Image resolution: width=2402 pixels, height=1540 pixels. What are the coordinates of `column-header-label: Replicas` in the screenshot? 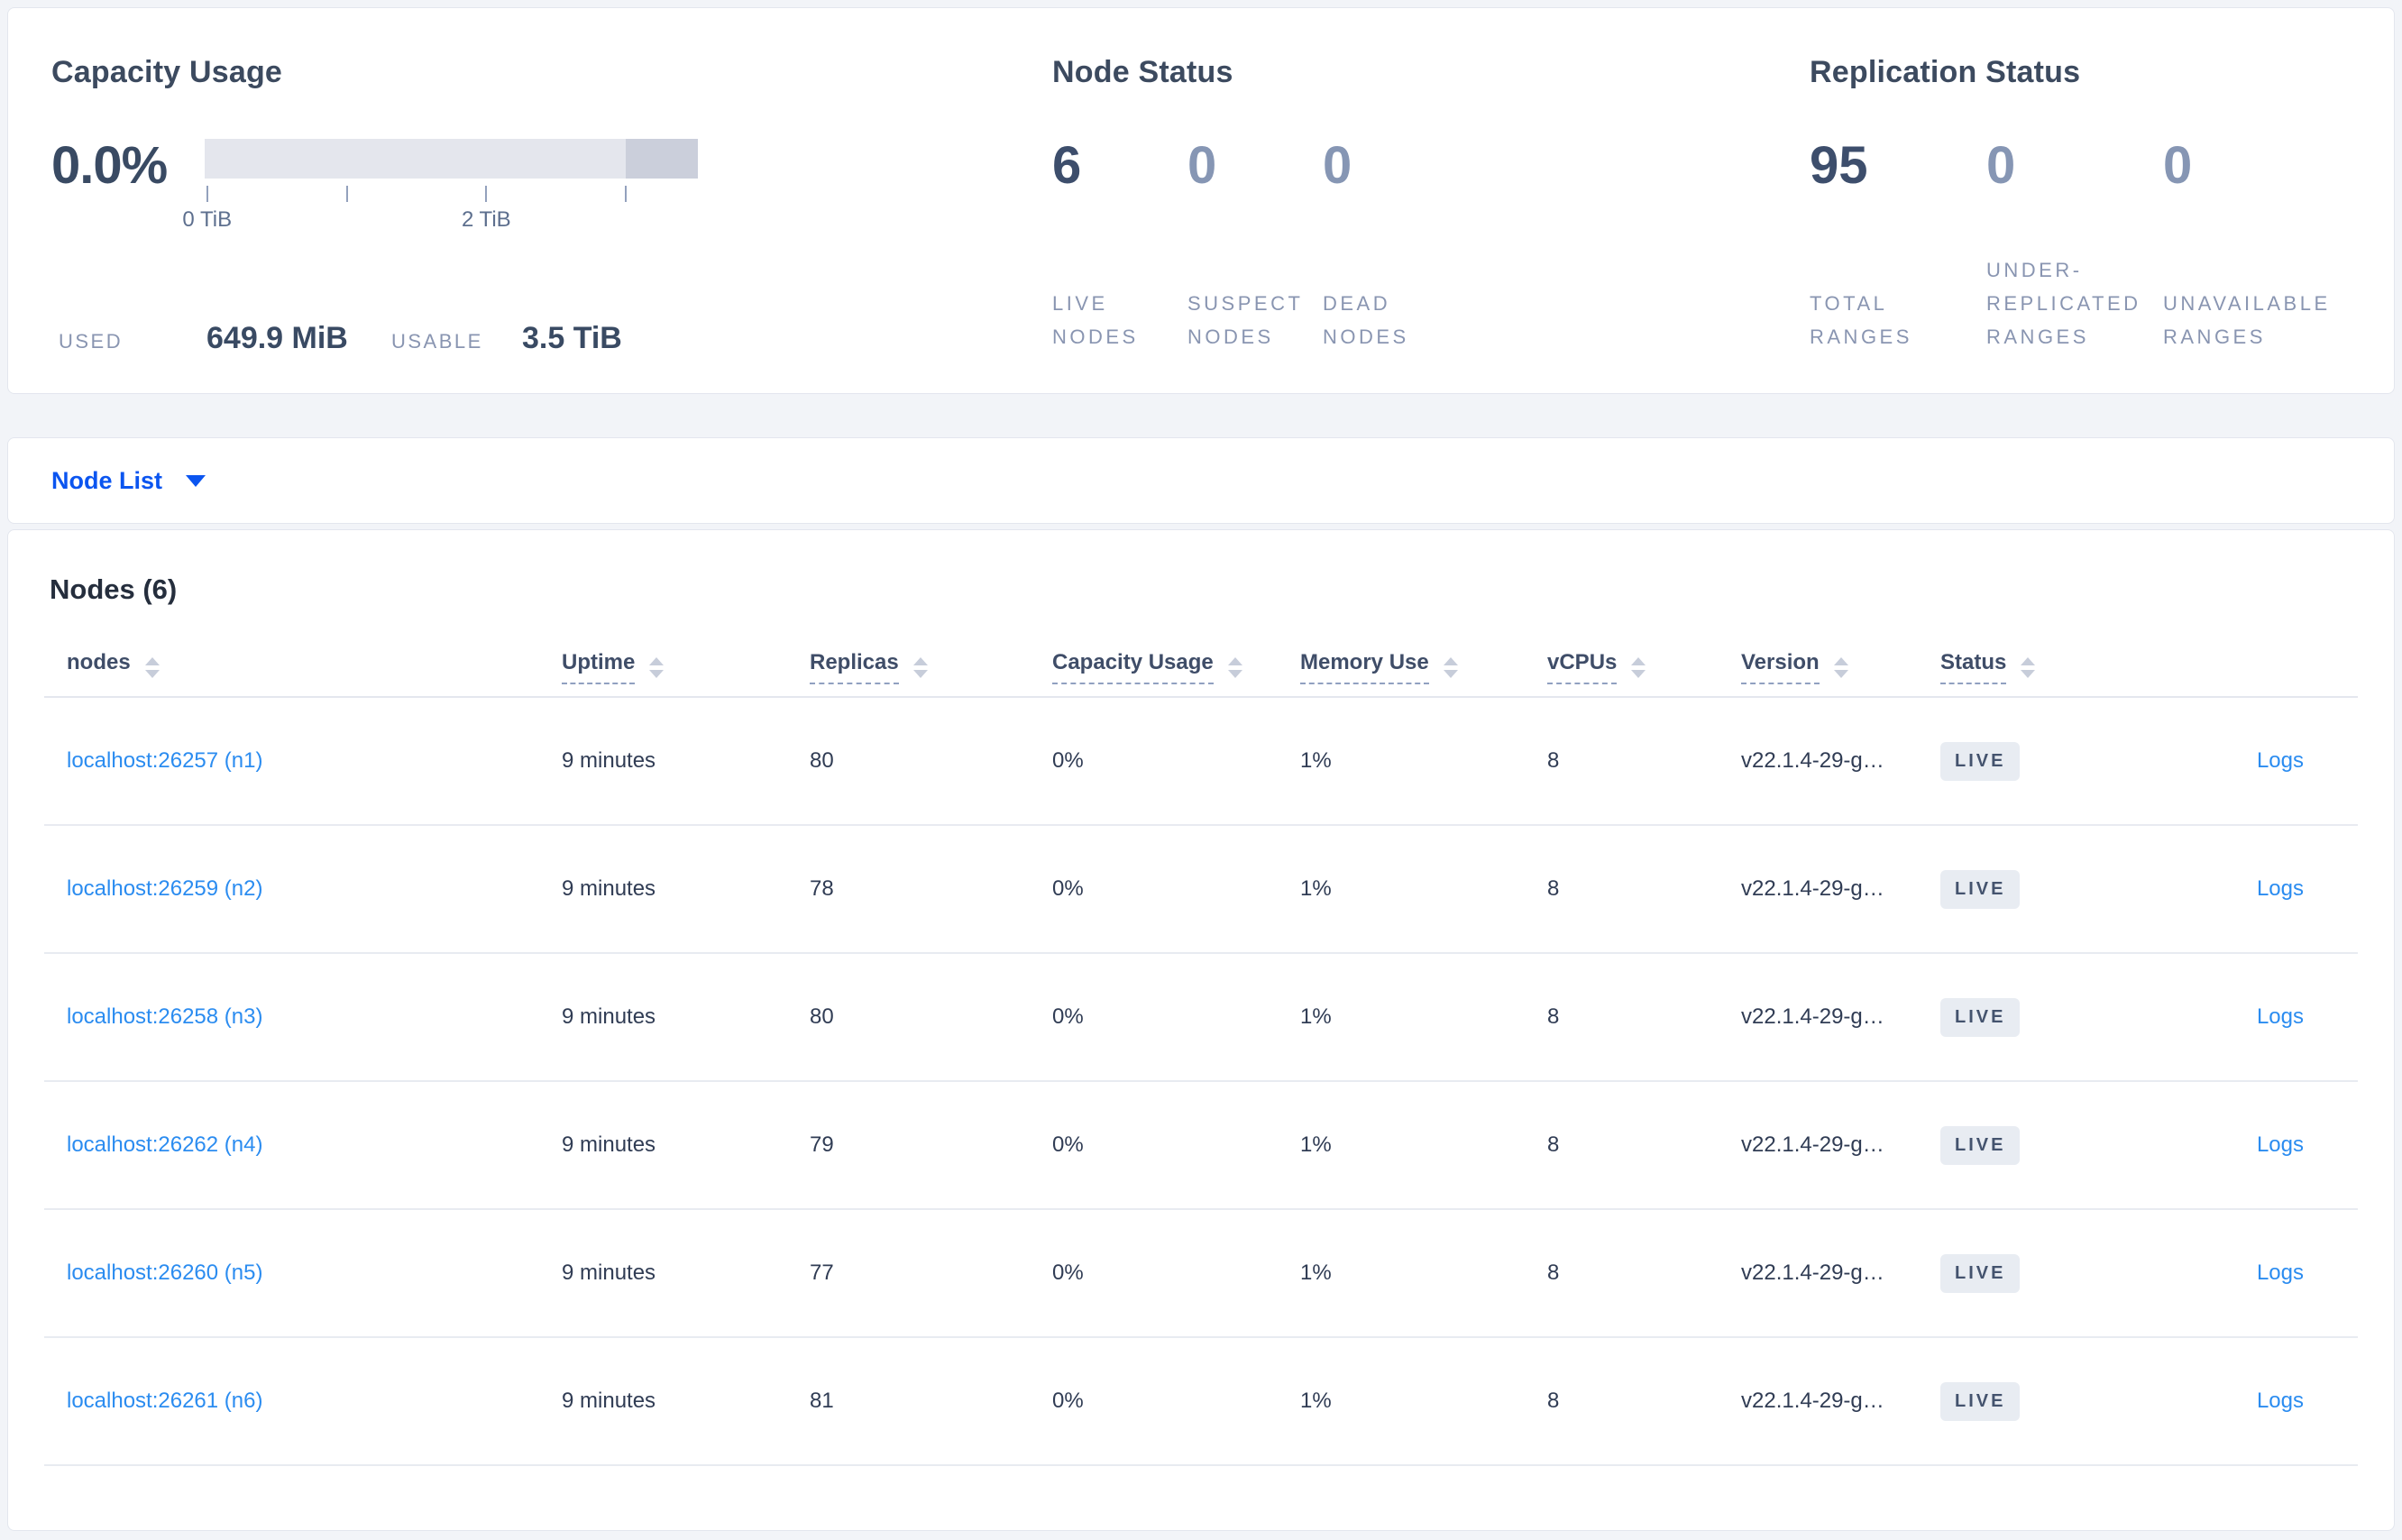 It's located at (854, 667).